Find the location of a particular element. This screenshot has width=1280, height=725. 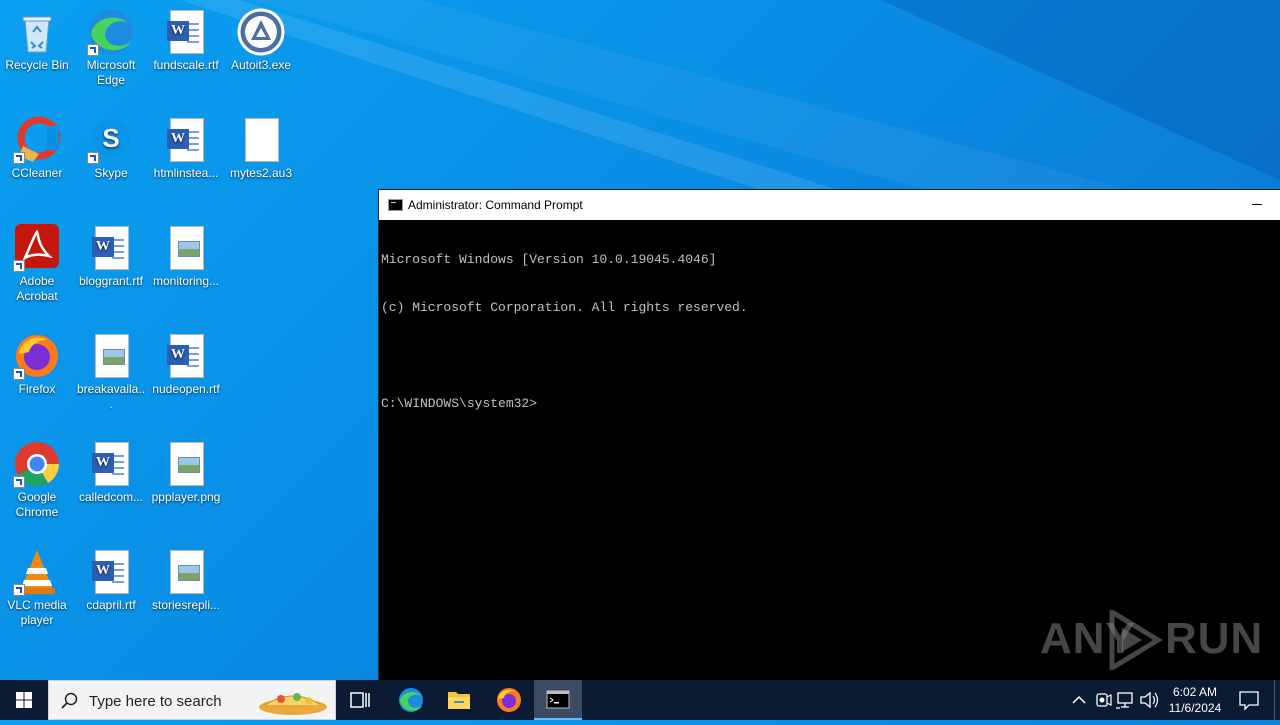

desktop-icon-recycle-bin: Recycle Bin is located at coordinates (37, 40).